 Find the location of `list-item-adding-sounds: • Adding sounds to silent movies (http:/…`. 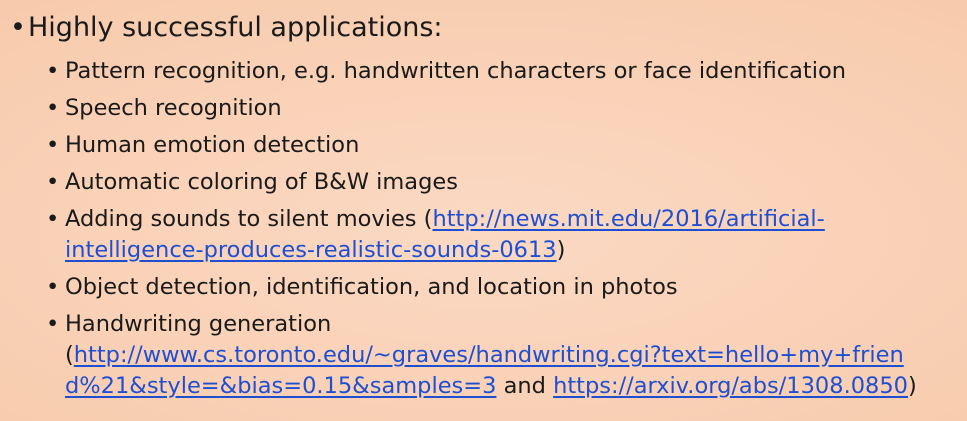

list-item-adding-sounds: • Adding sounds to silent movies (http:/… is located at coordinates (503, 235).